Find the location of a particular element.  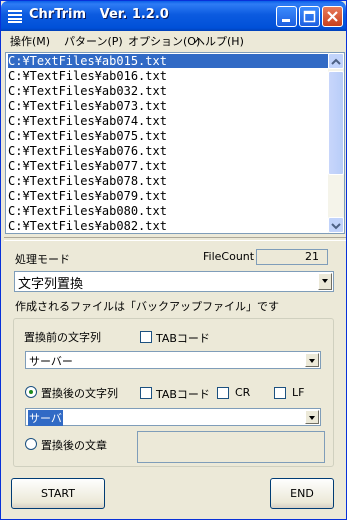

backup-note: 作成されるファイルは「バックアップファイル」です is located at coordinates (147, 306).